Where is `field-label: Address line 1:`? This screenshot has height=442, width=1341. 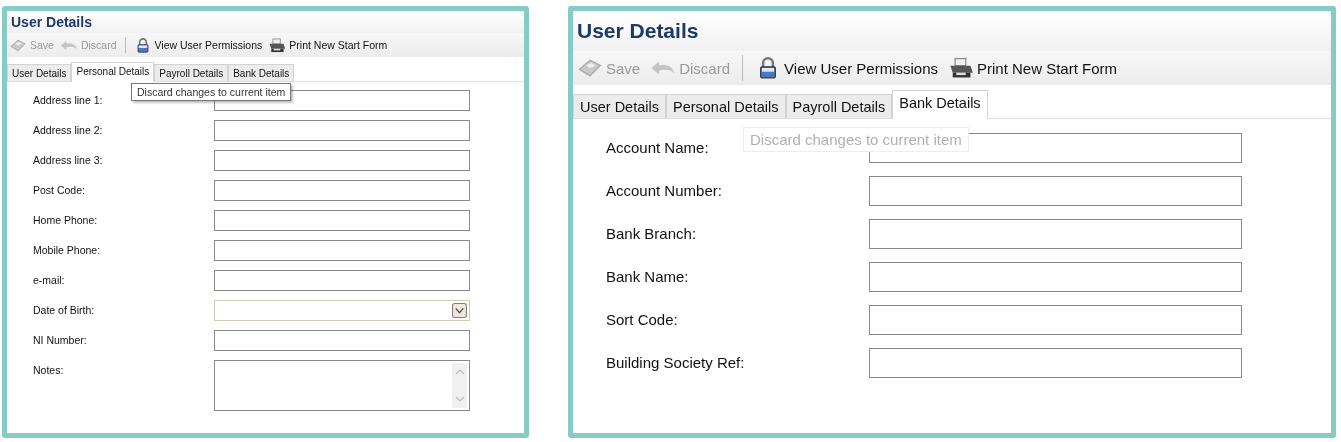 field-label: Address line 1: is located at coordinates (68, 100).